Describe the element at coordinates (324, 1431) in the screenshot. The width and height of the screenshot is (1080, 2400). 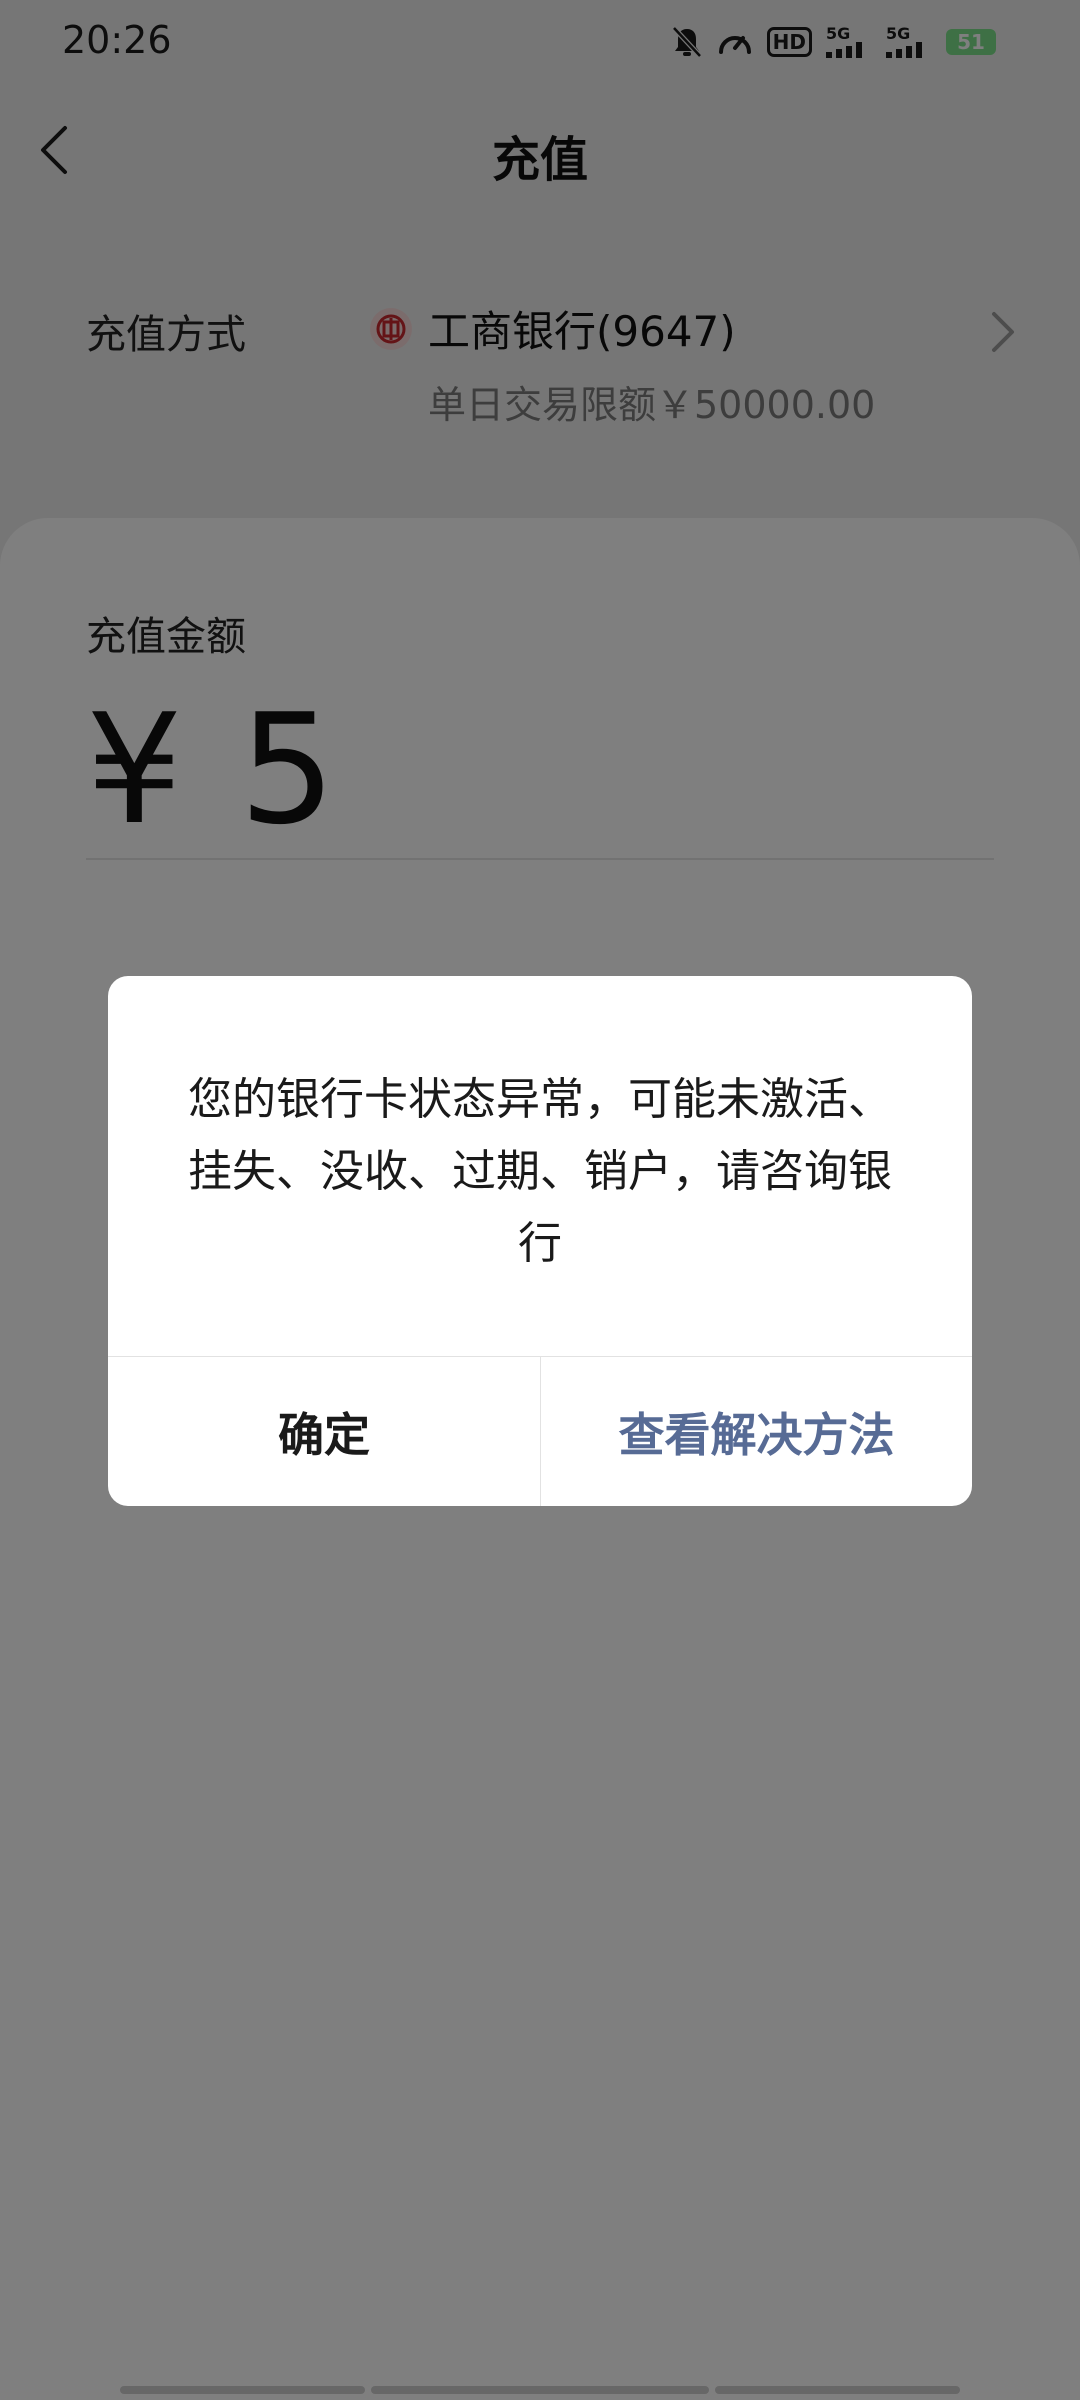
I see `confirm-button: 确定` at that location.